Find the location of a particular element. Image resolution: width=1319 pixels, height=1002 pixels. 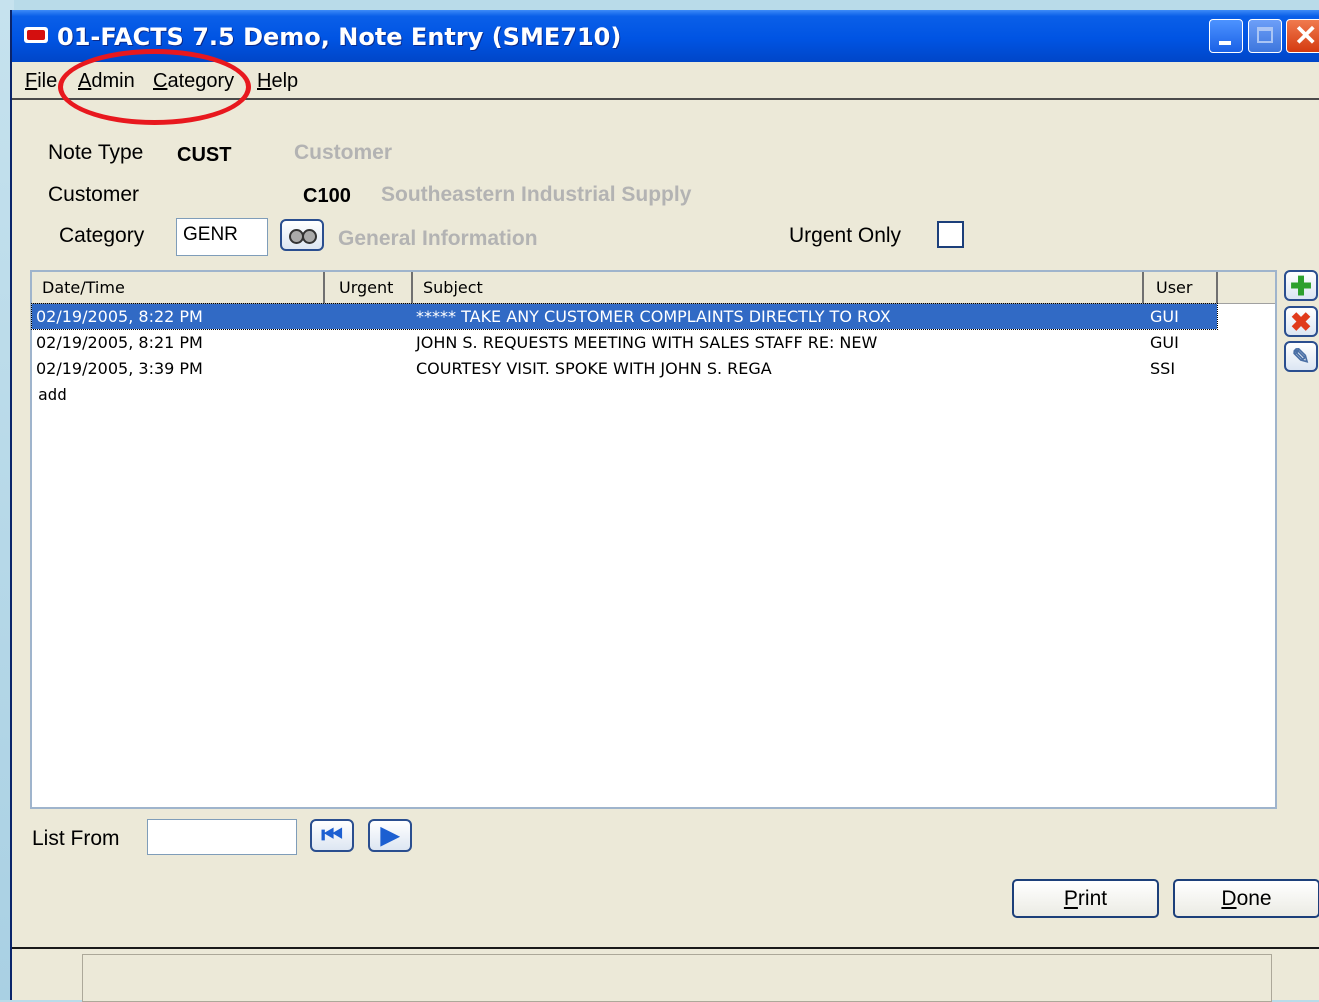

status-divider is located at coordinates (665, 948).